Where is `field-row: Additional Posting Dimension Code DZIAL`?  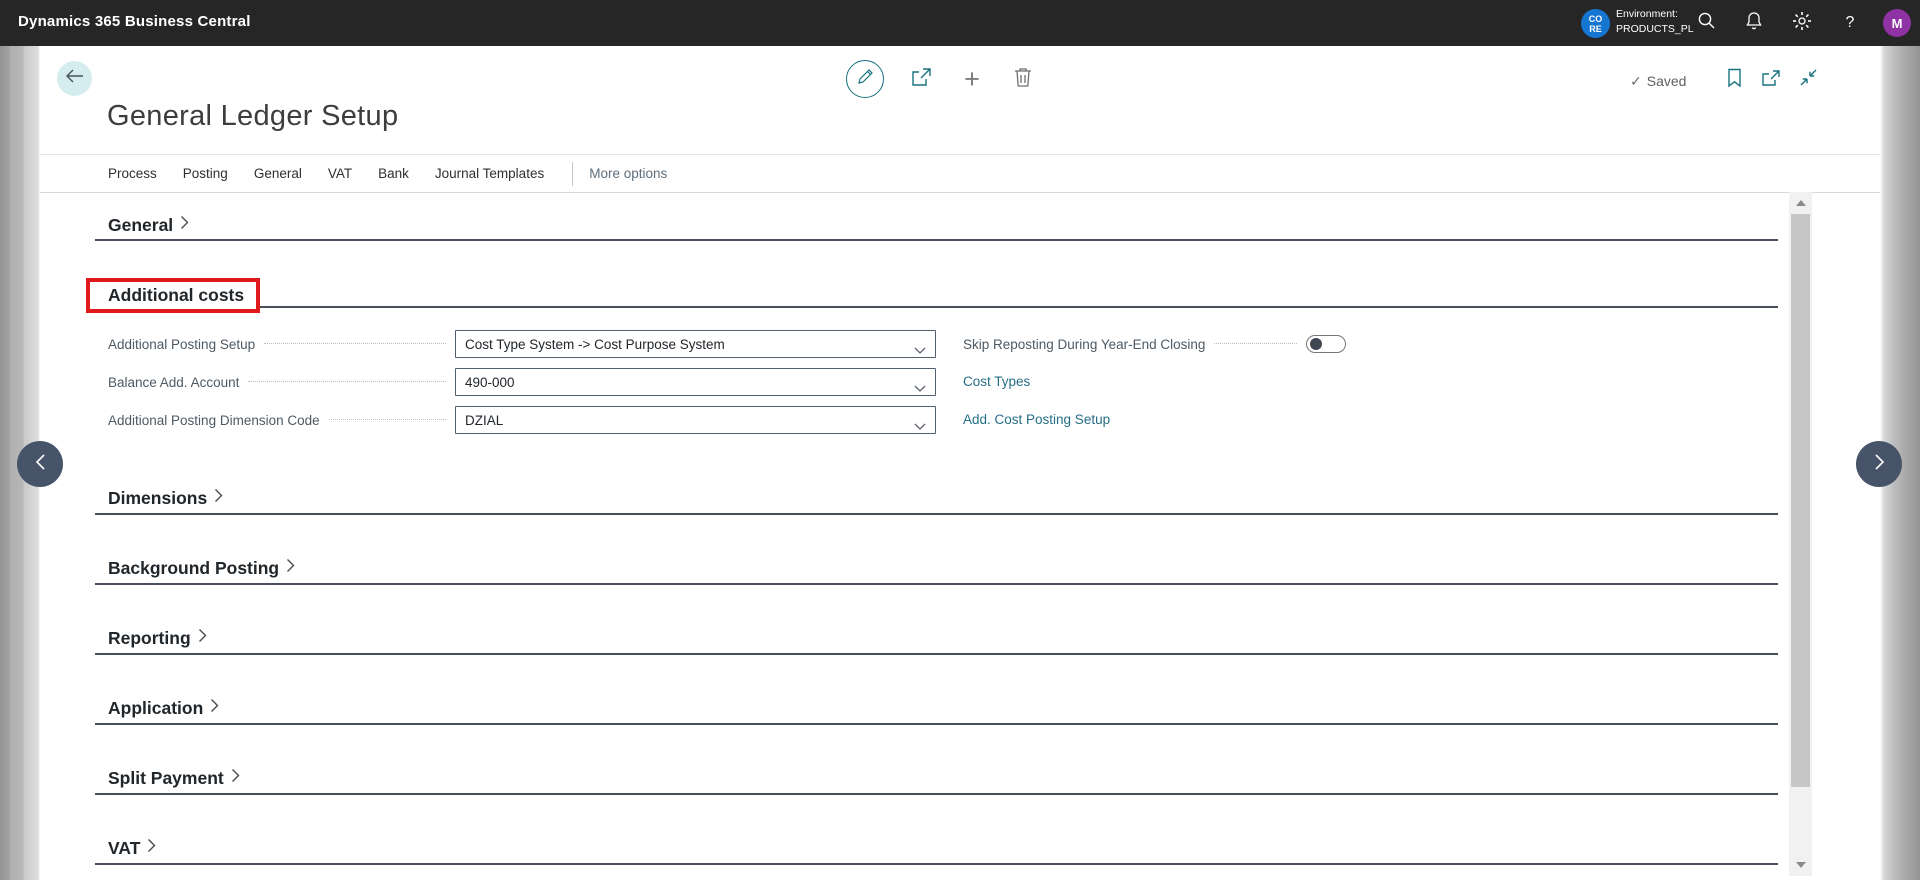 field-row: Additional Posting Dimension Code DZIAL is located at coordinates (522, 420).